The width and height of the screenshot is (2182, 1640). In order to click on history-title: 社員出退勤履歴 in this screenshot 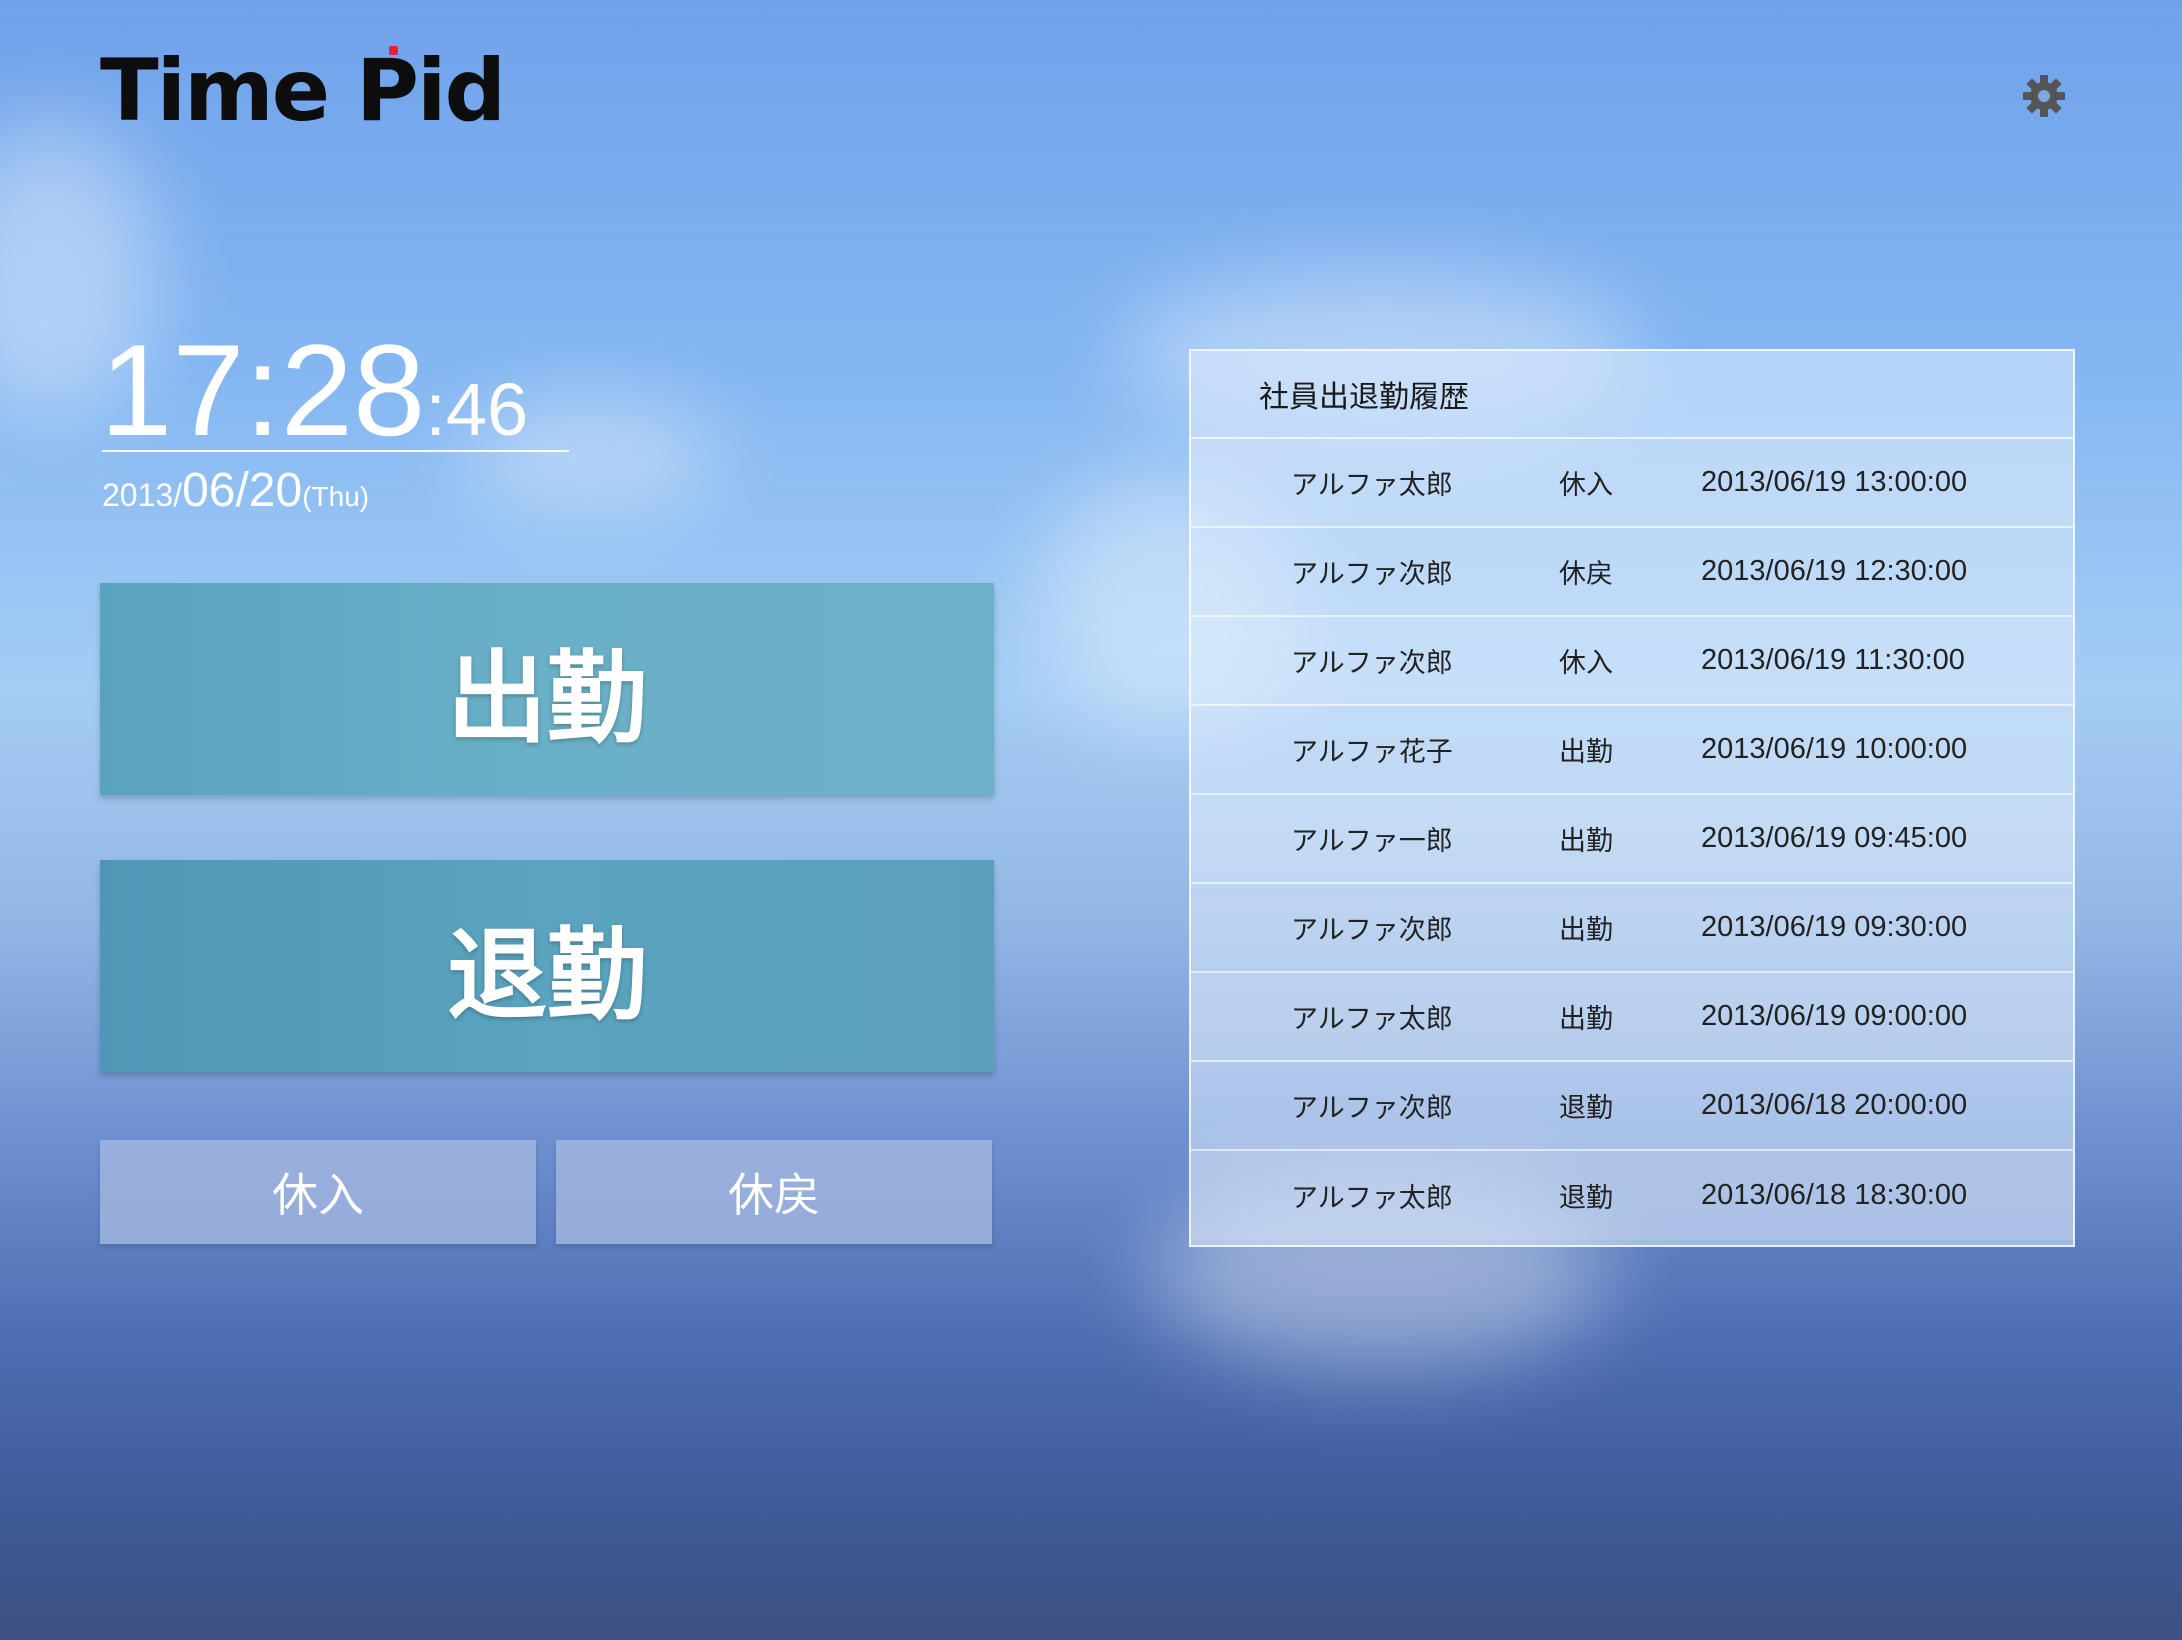, I will do `click(1632, 395)`.